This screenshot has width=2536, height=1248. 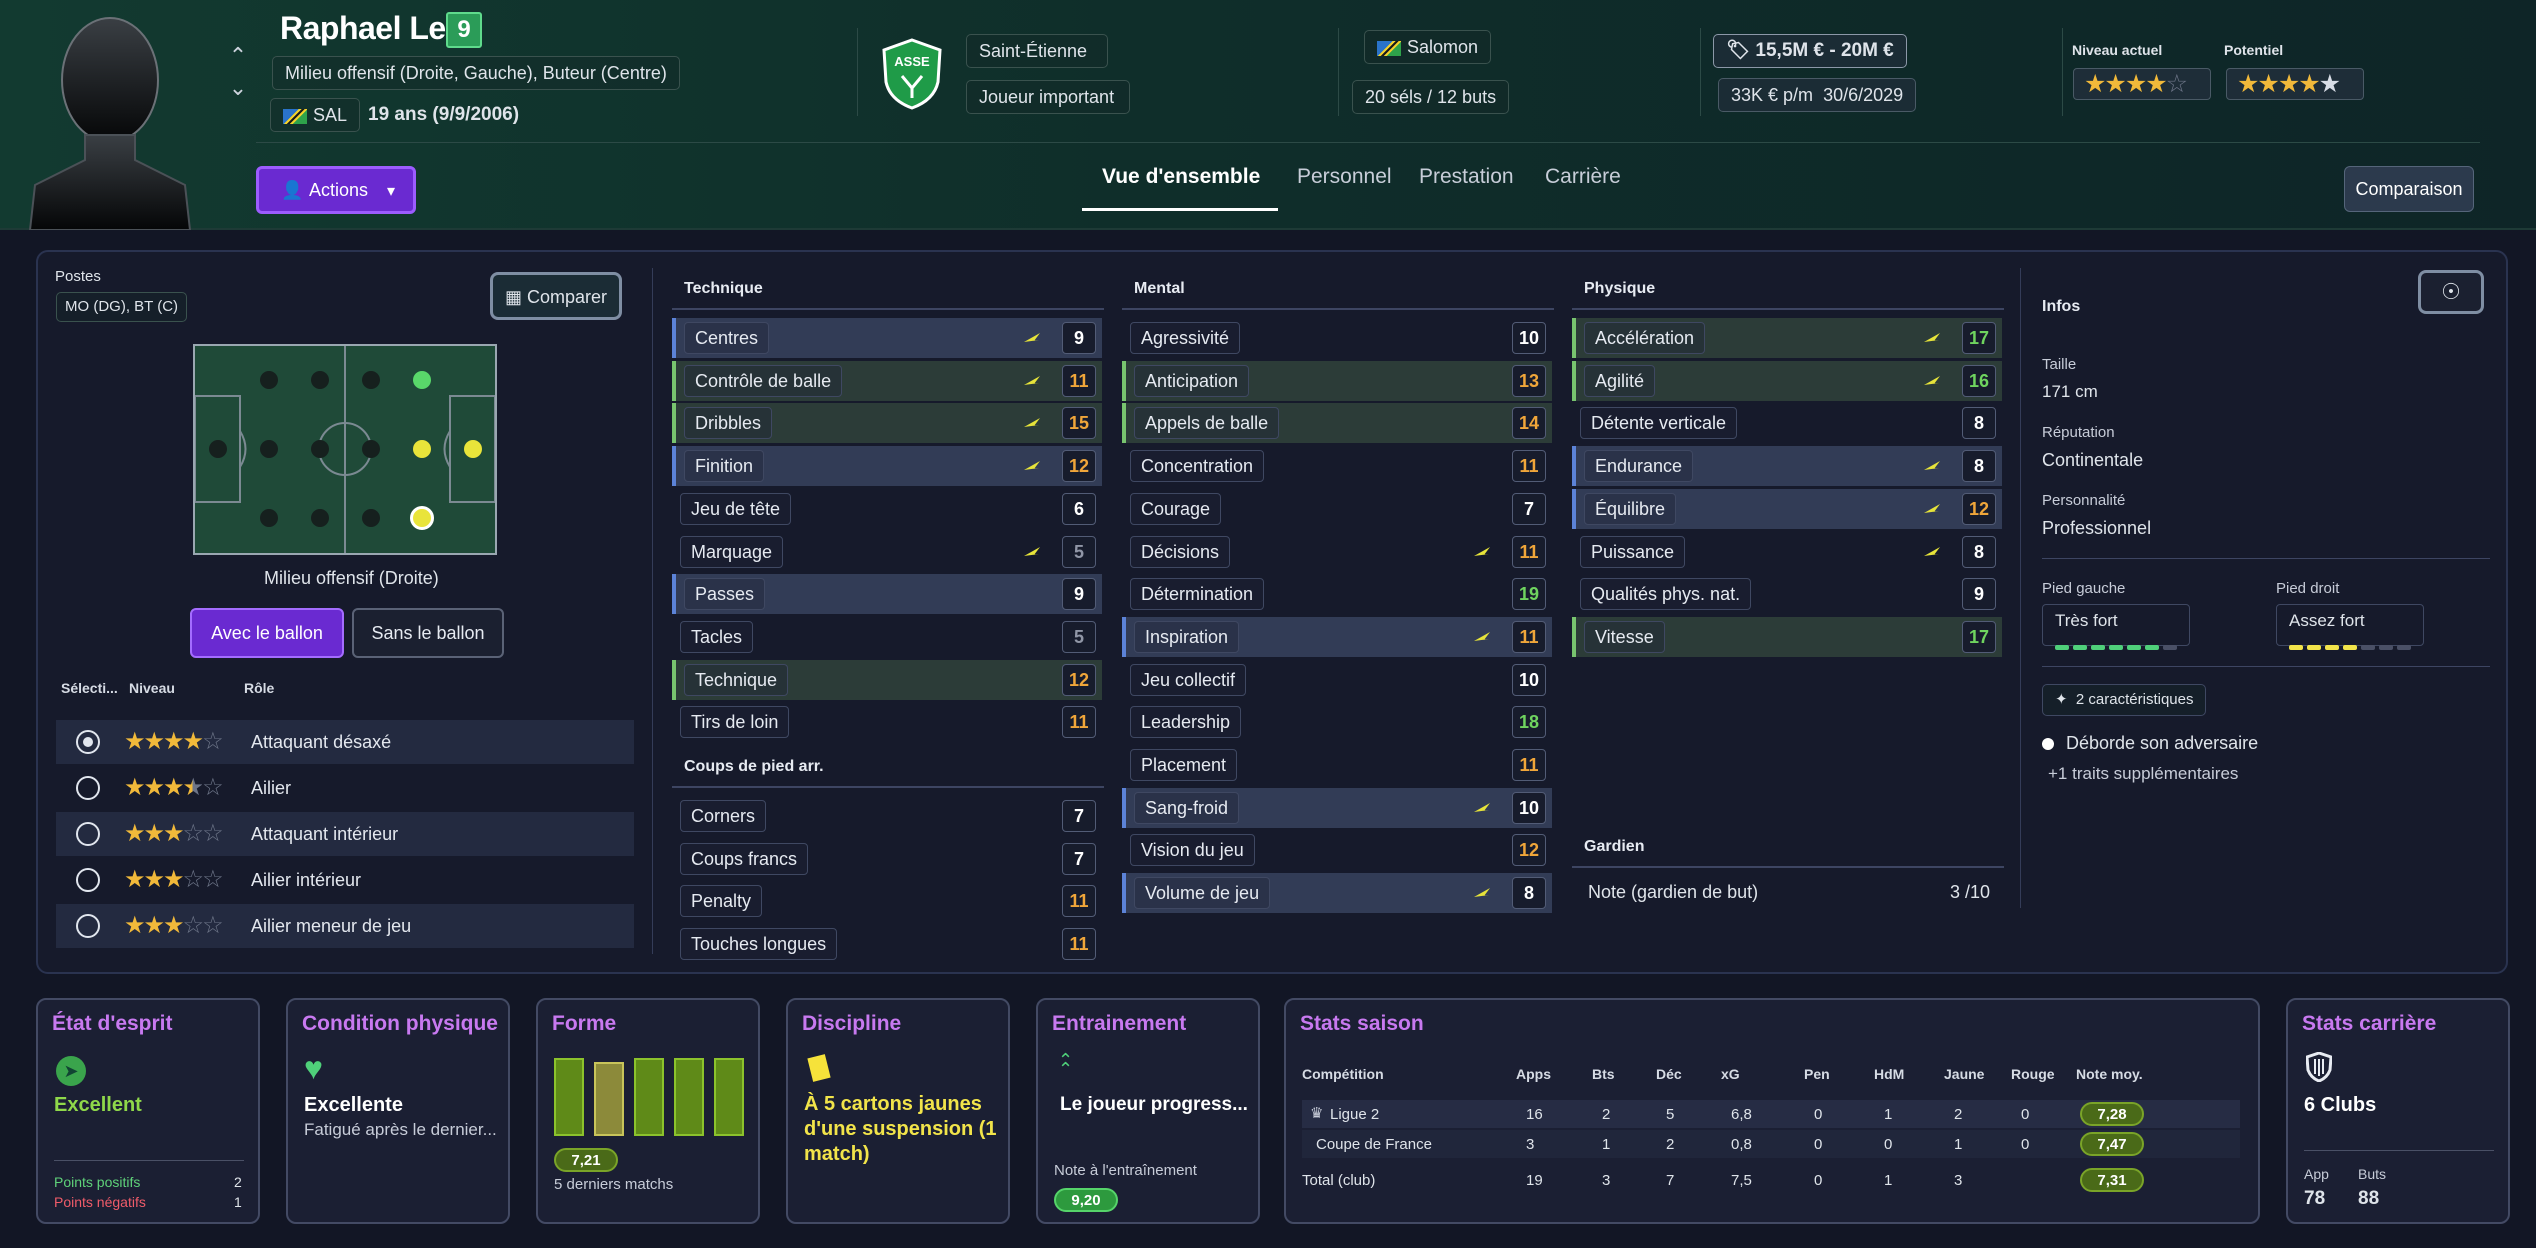 I want to click on profile-icon: ☉, so click(x=2451, y=291).